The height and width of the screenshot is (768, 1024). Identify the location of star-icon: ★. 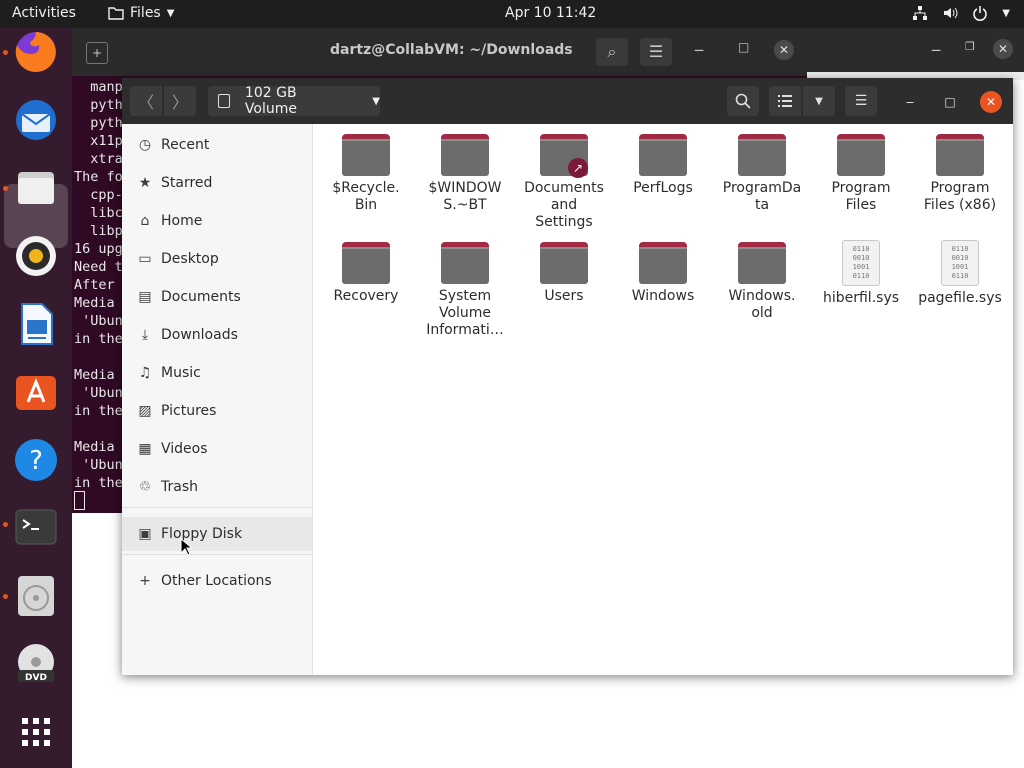
(145, 183).